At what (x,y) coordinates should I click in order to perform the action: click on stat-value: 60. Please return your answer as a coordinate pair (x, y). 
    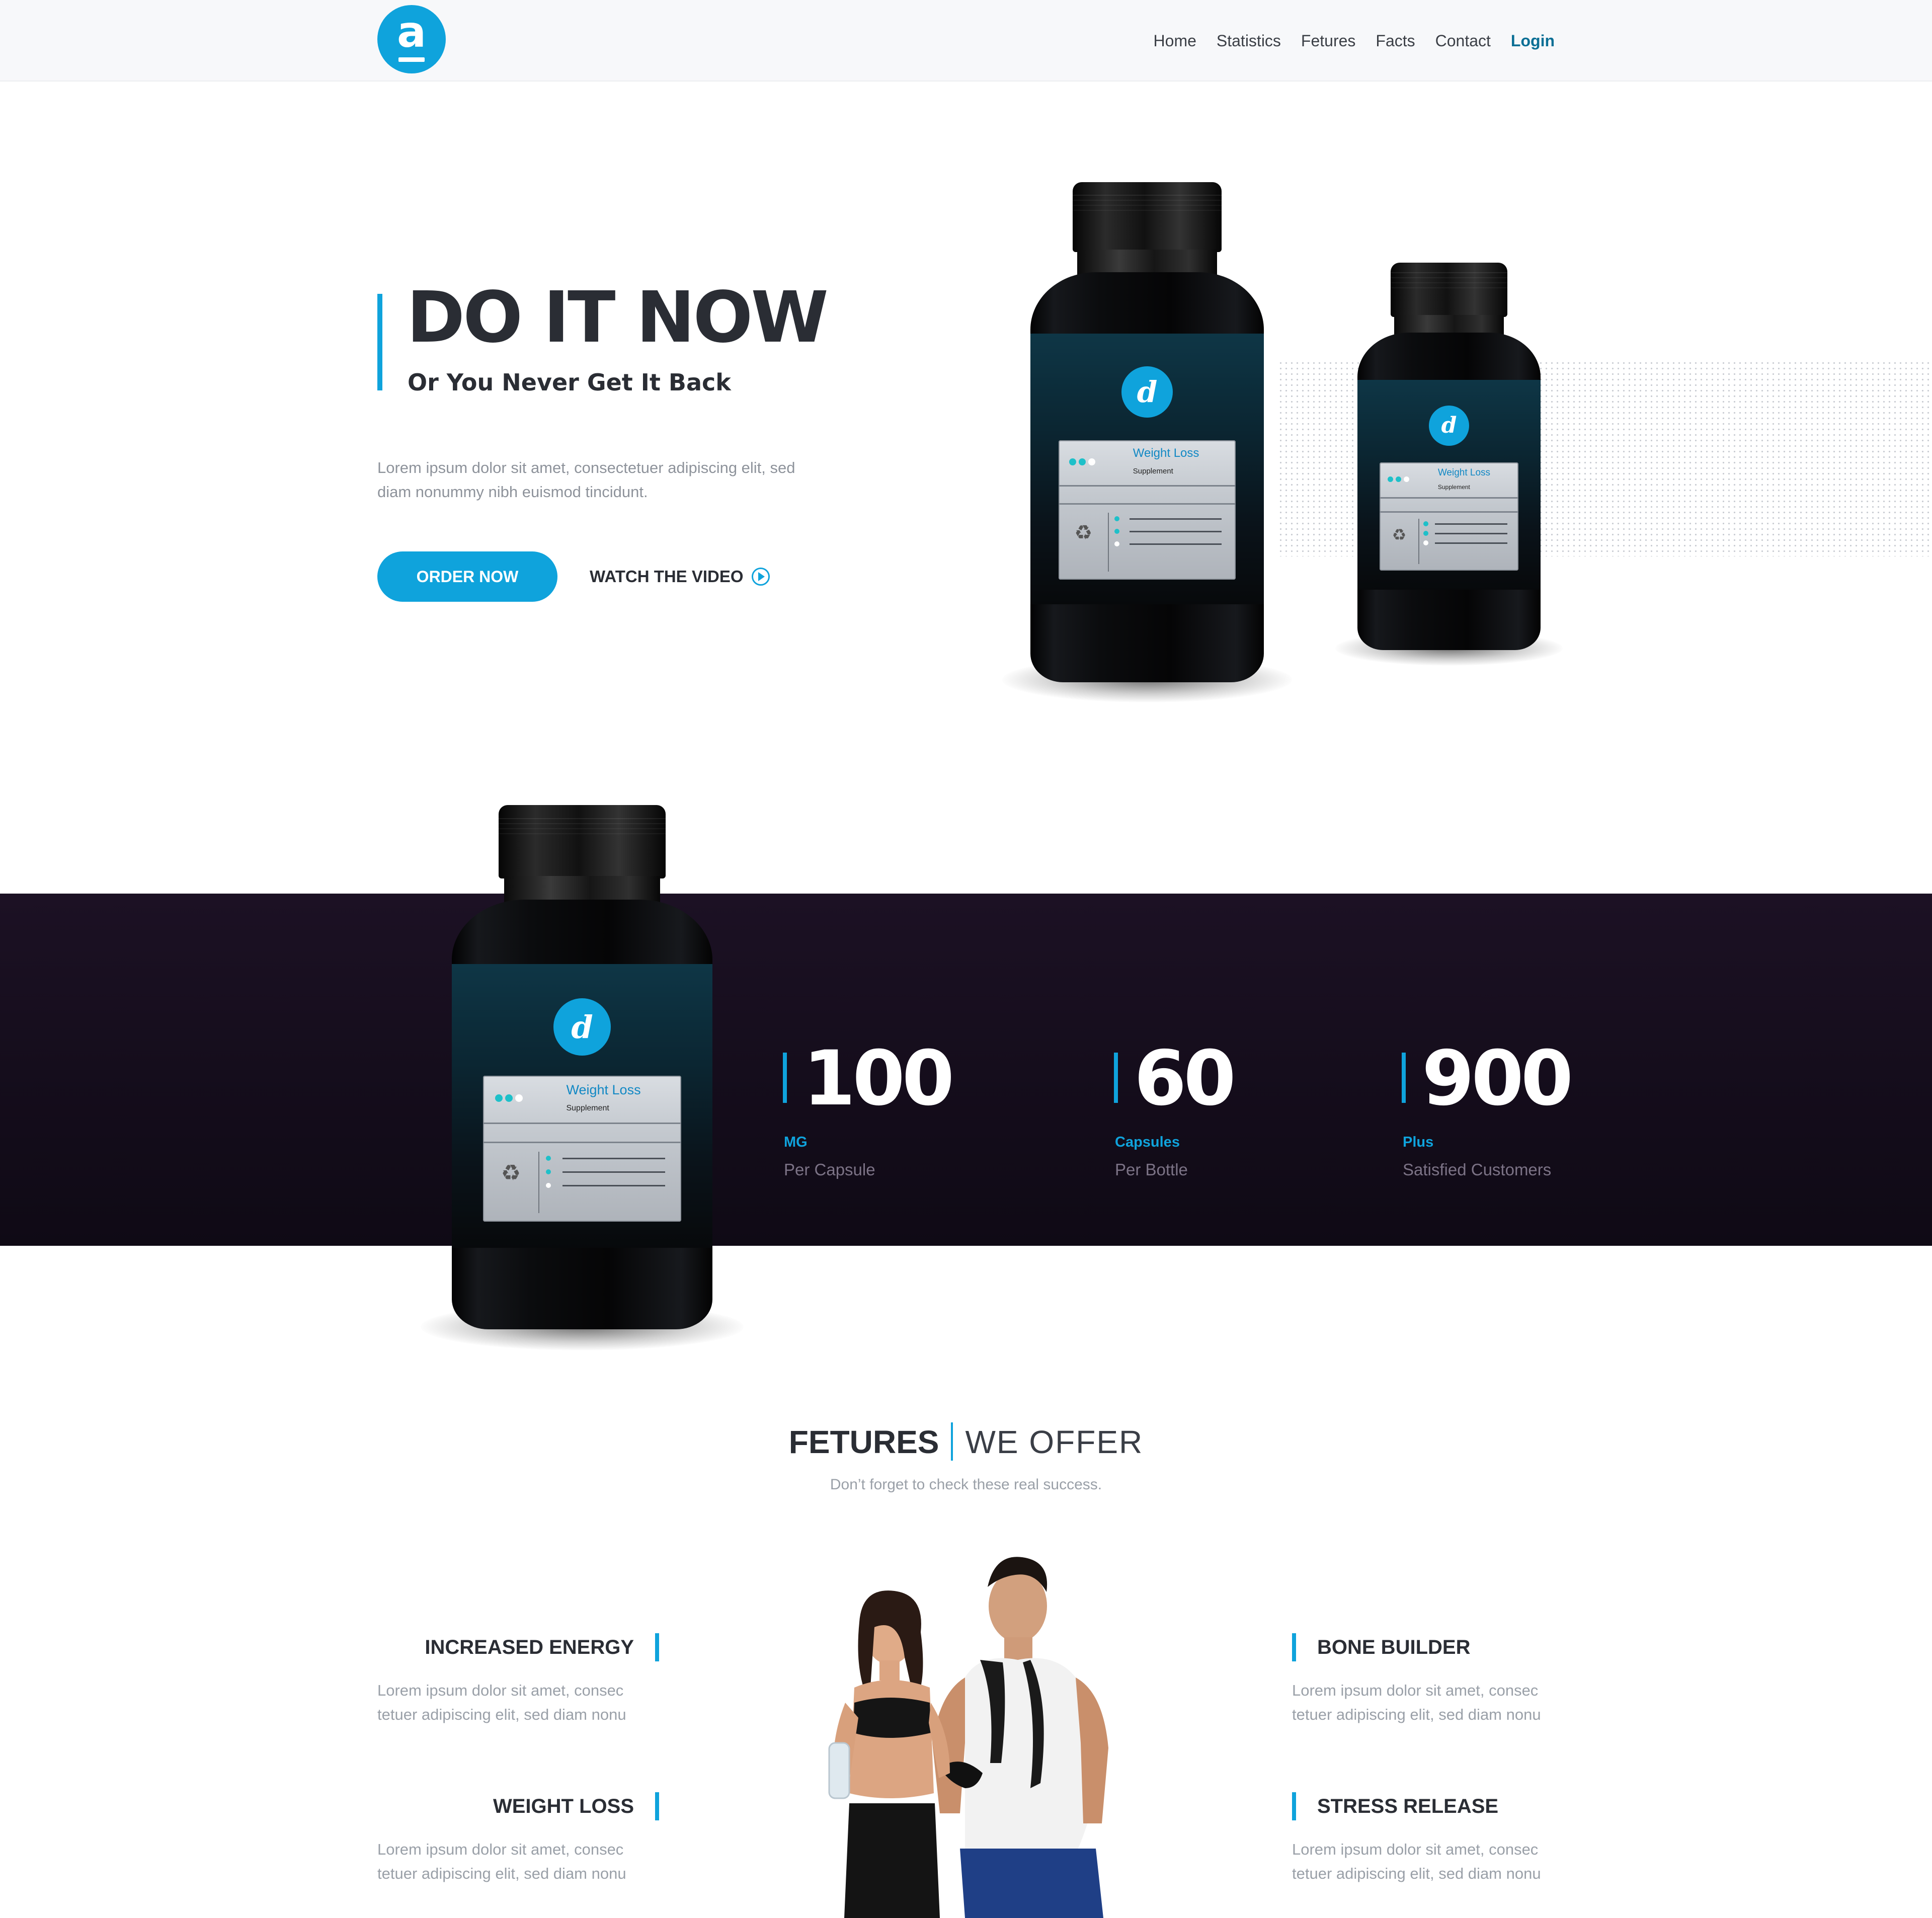
    Looking at the image, I should click on (1185, 1079).